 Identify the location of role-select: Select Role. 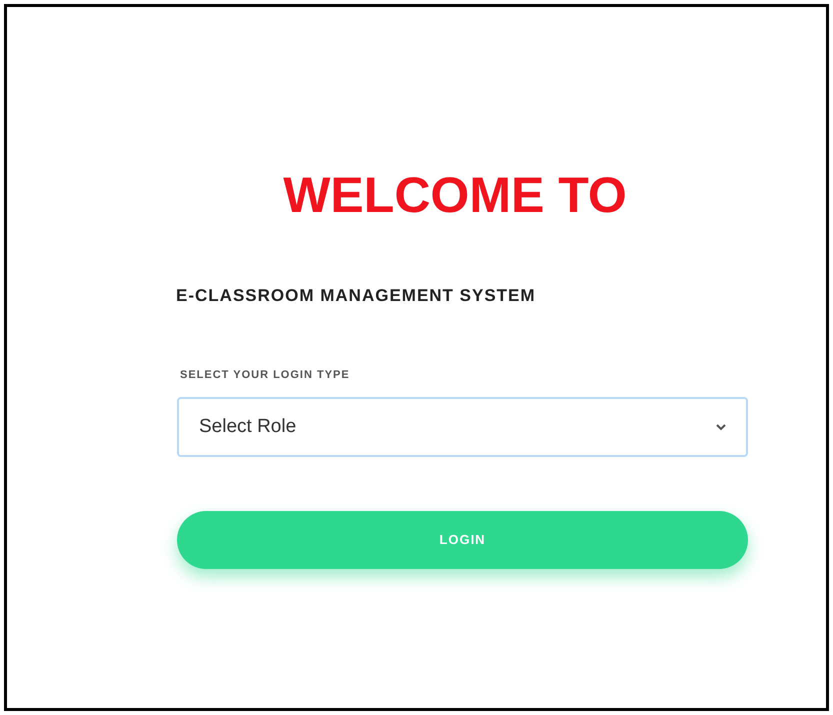
(462, 427).